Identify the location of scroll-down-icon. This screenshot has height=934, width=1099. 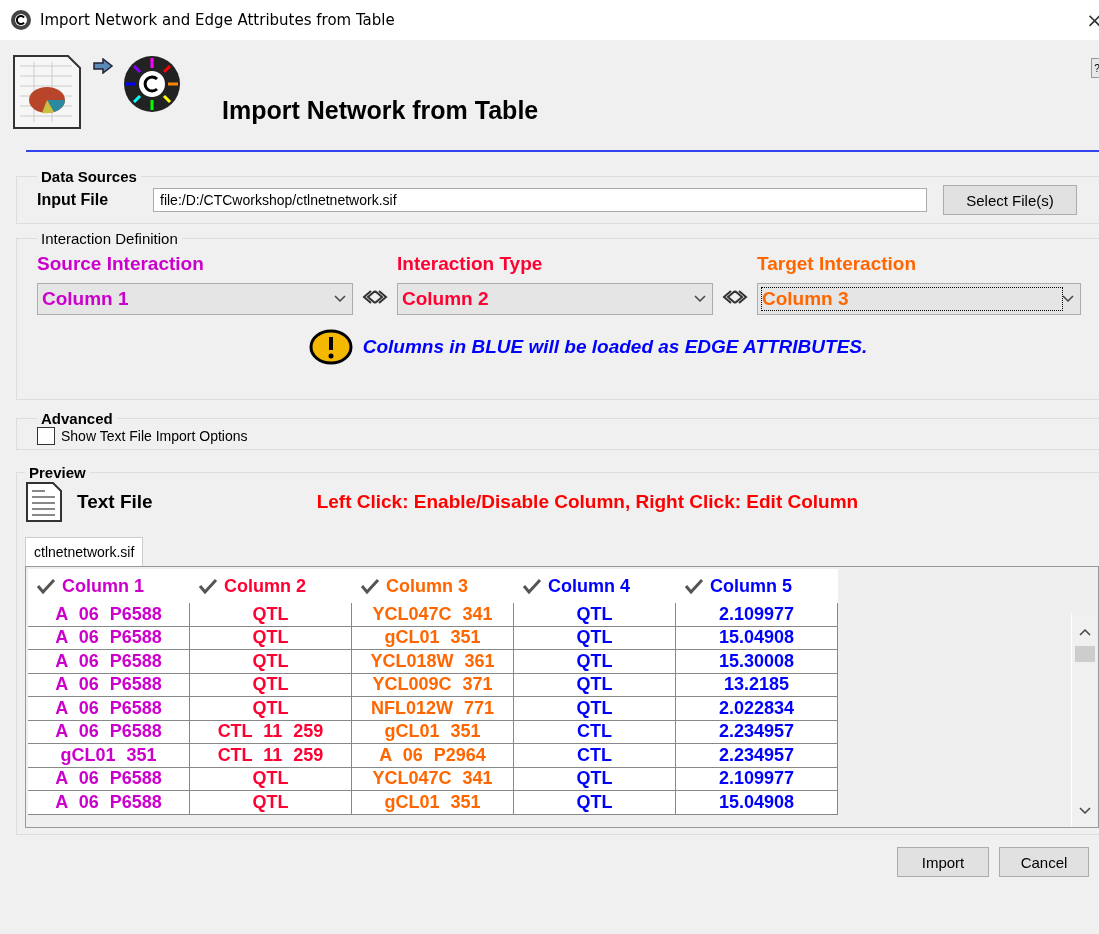
(1085, 811).